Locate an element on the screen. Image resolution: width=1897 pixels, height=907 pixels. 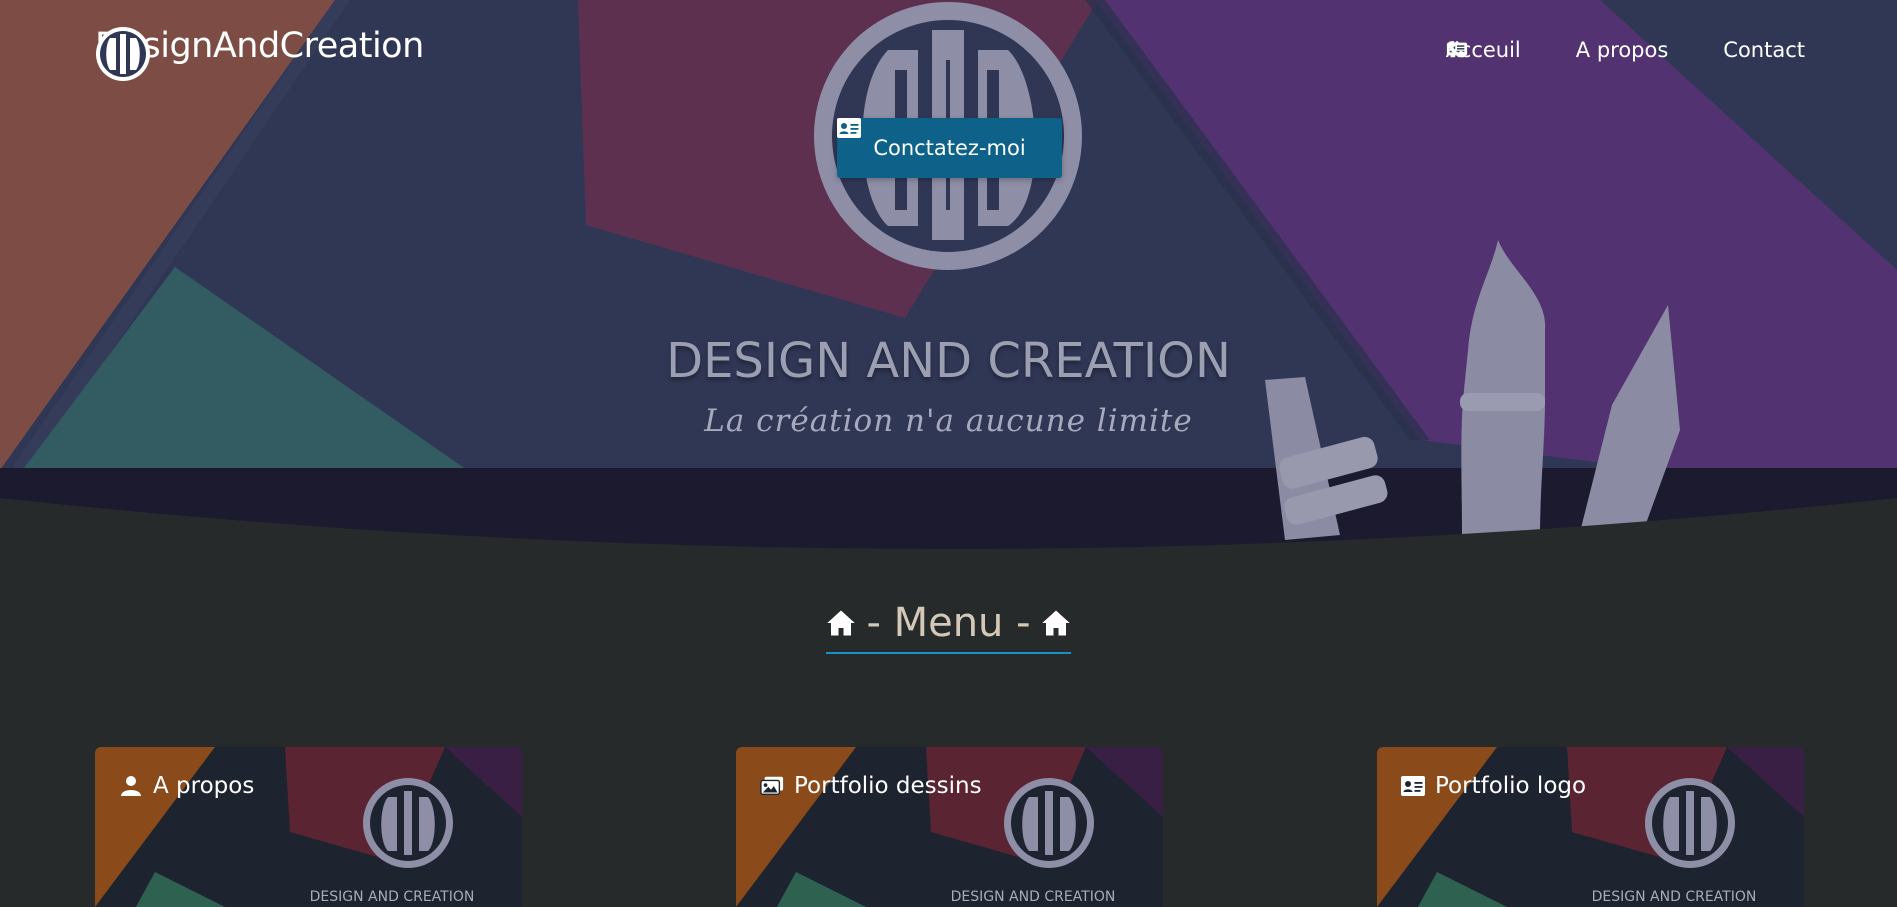
menu-heading-underlined: - Menu - is located at coordinates (948, 627).